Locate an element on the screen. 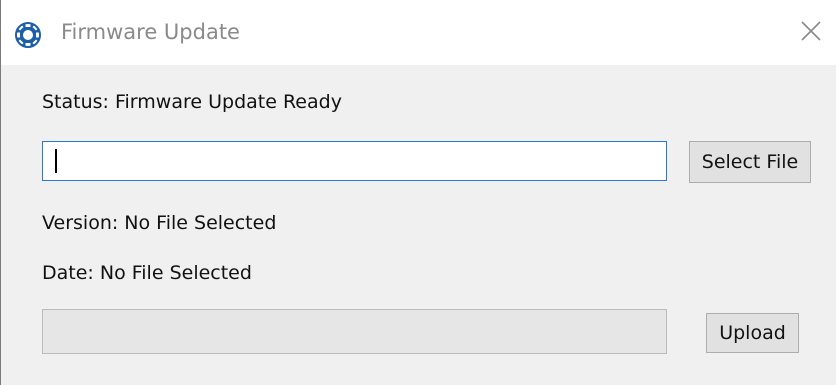 The image size is (836, 385). upload-progress-bar is located at coordinates (354, 331).